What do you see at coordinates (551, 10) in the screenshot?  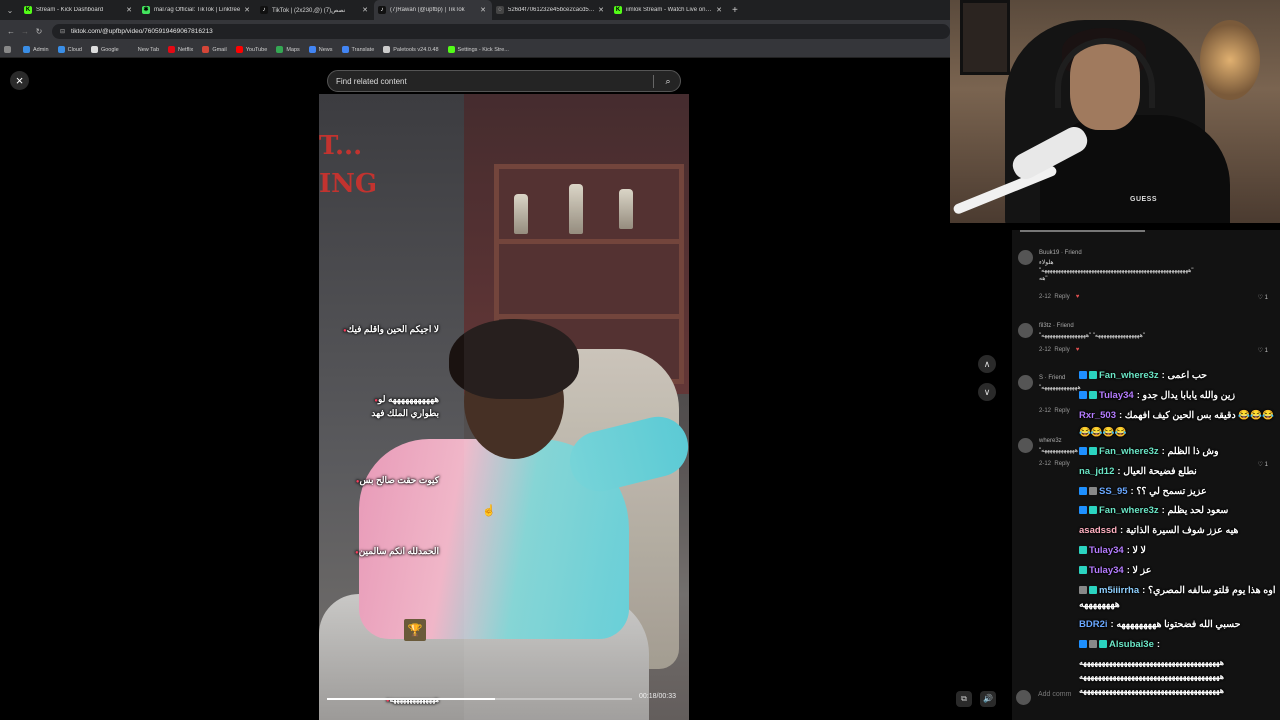 I see `browser-tab: ◌ 526d4f7061232e45bce2cacd531… ✕` at bounding box center [551, 10].